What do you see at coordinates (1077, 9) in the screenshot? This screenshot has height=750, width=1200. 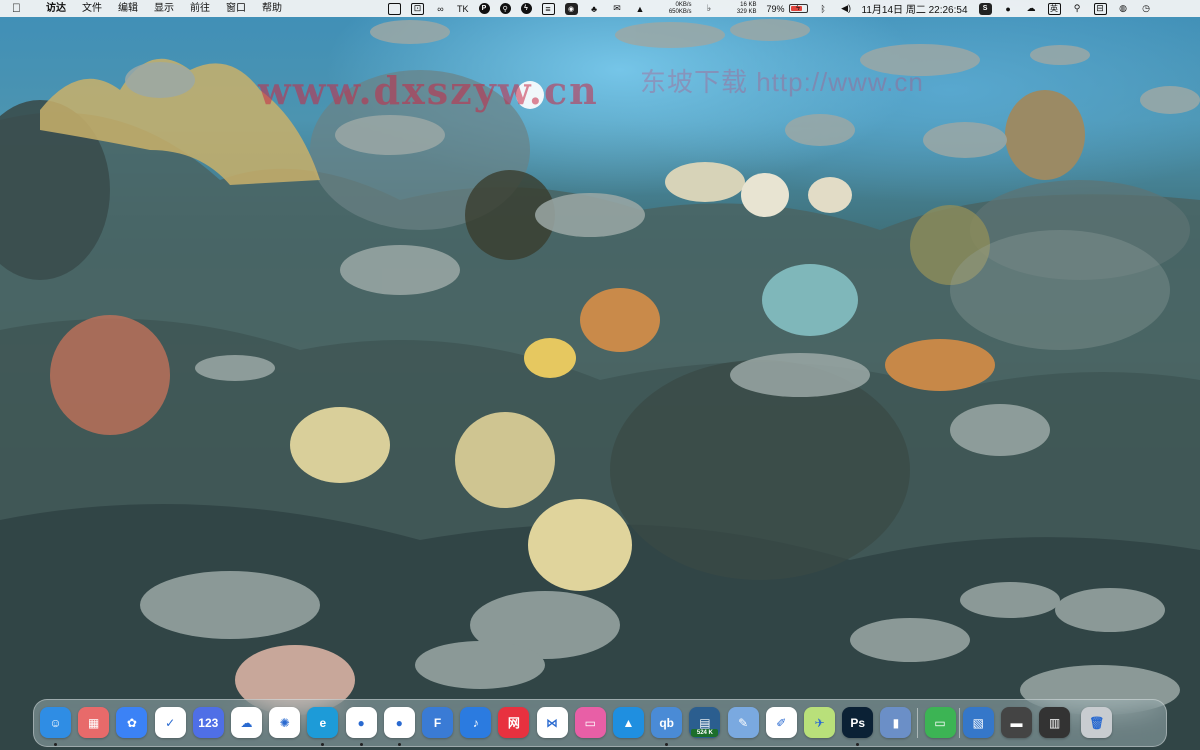 I see `search-icon: ⚲` at bounding box center [1077, 9].